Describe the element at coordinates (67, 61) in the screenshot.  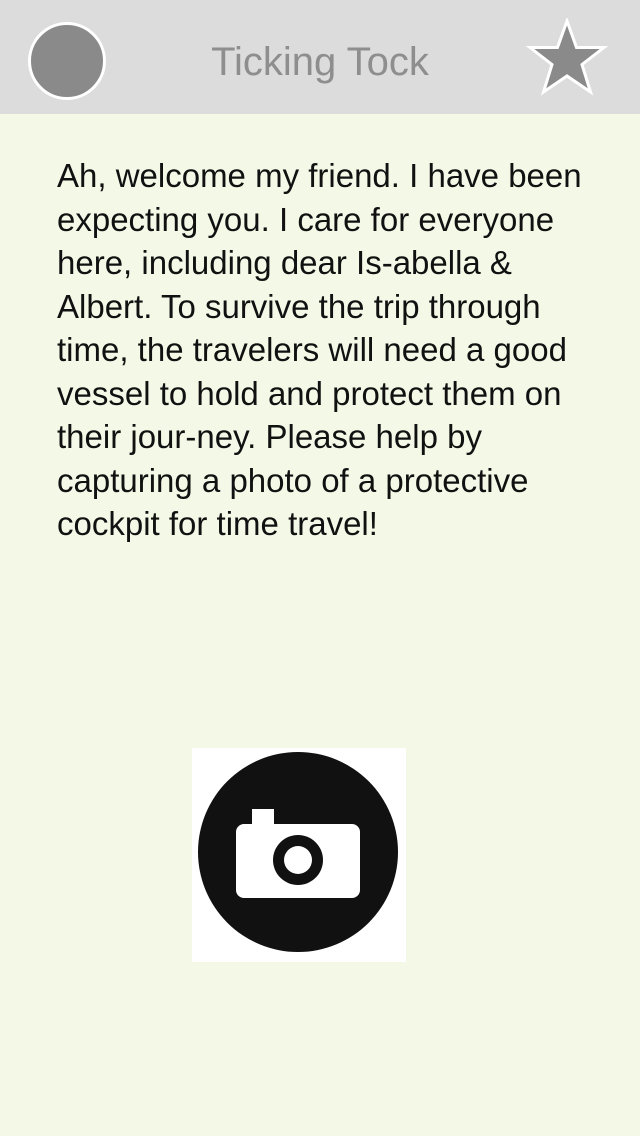
I see `circle-icon` at that location.